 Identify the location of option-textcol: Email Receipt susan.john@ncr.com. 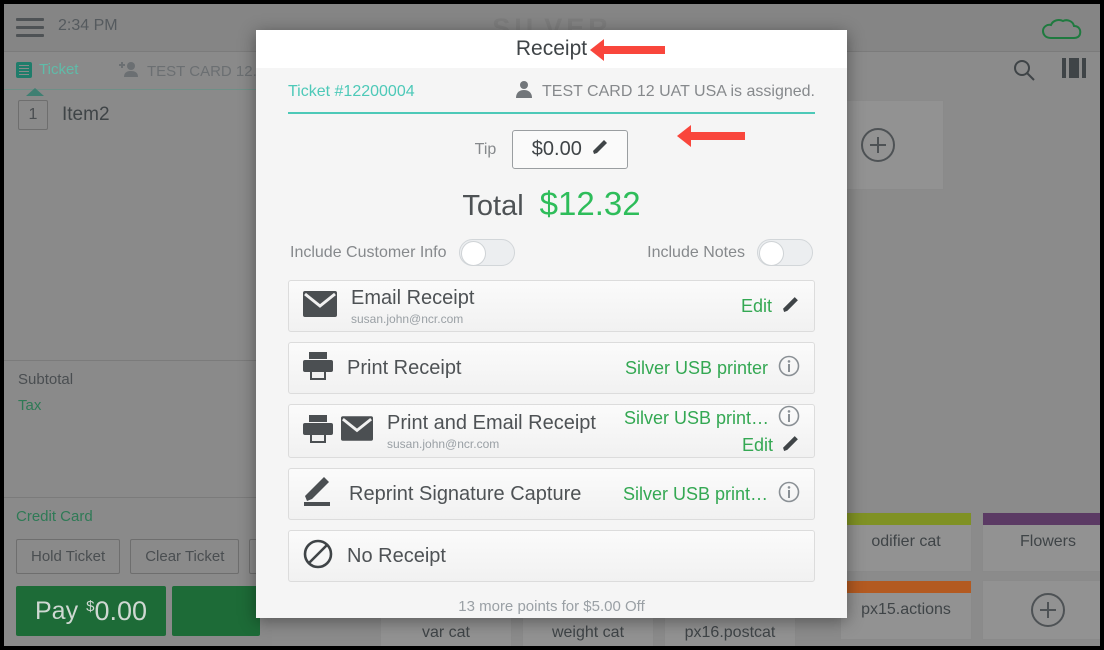
(412, 306).